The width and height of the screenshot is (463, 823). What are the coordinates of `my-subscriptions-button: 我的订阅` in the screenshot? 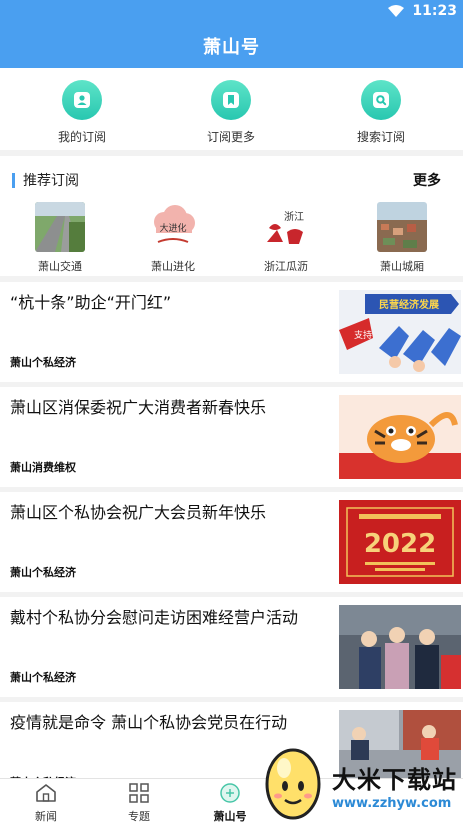 It's located at (82, 112).